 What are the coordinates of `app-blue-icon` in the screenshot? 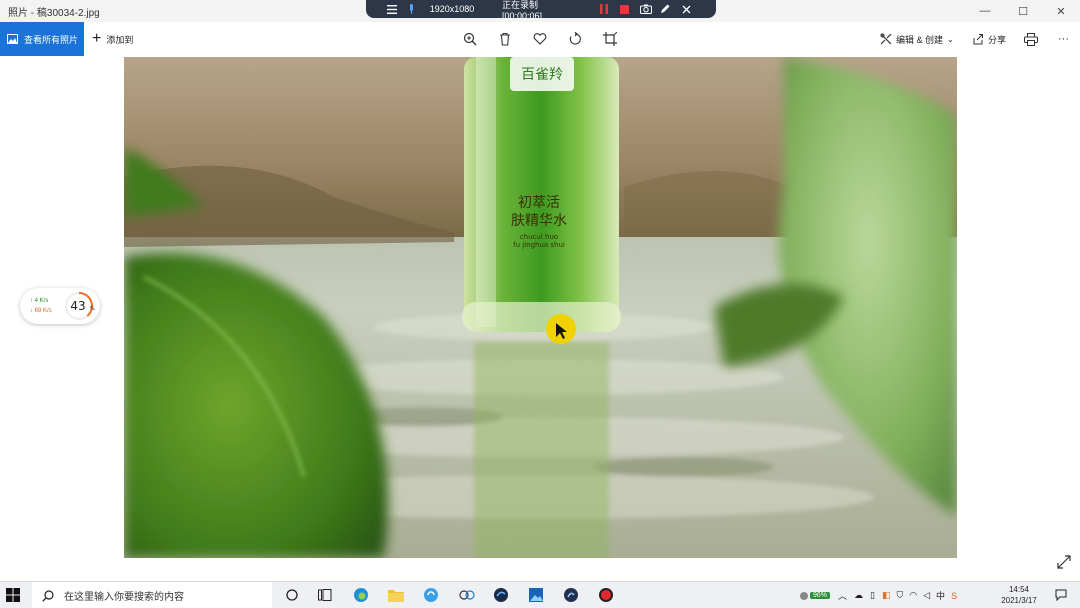 It's located at (571, 595).